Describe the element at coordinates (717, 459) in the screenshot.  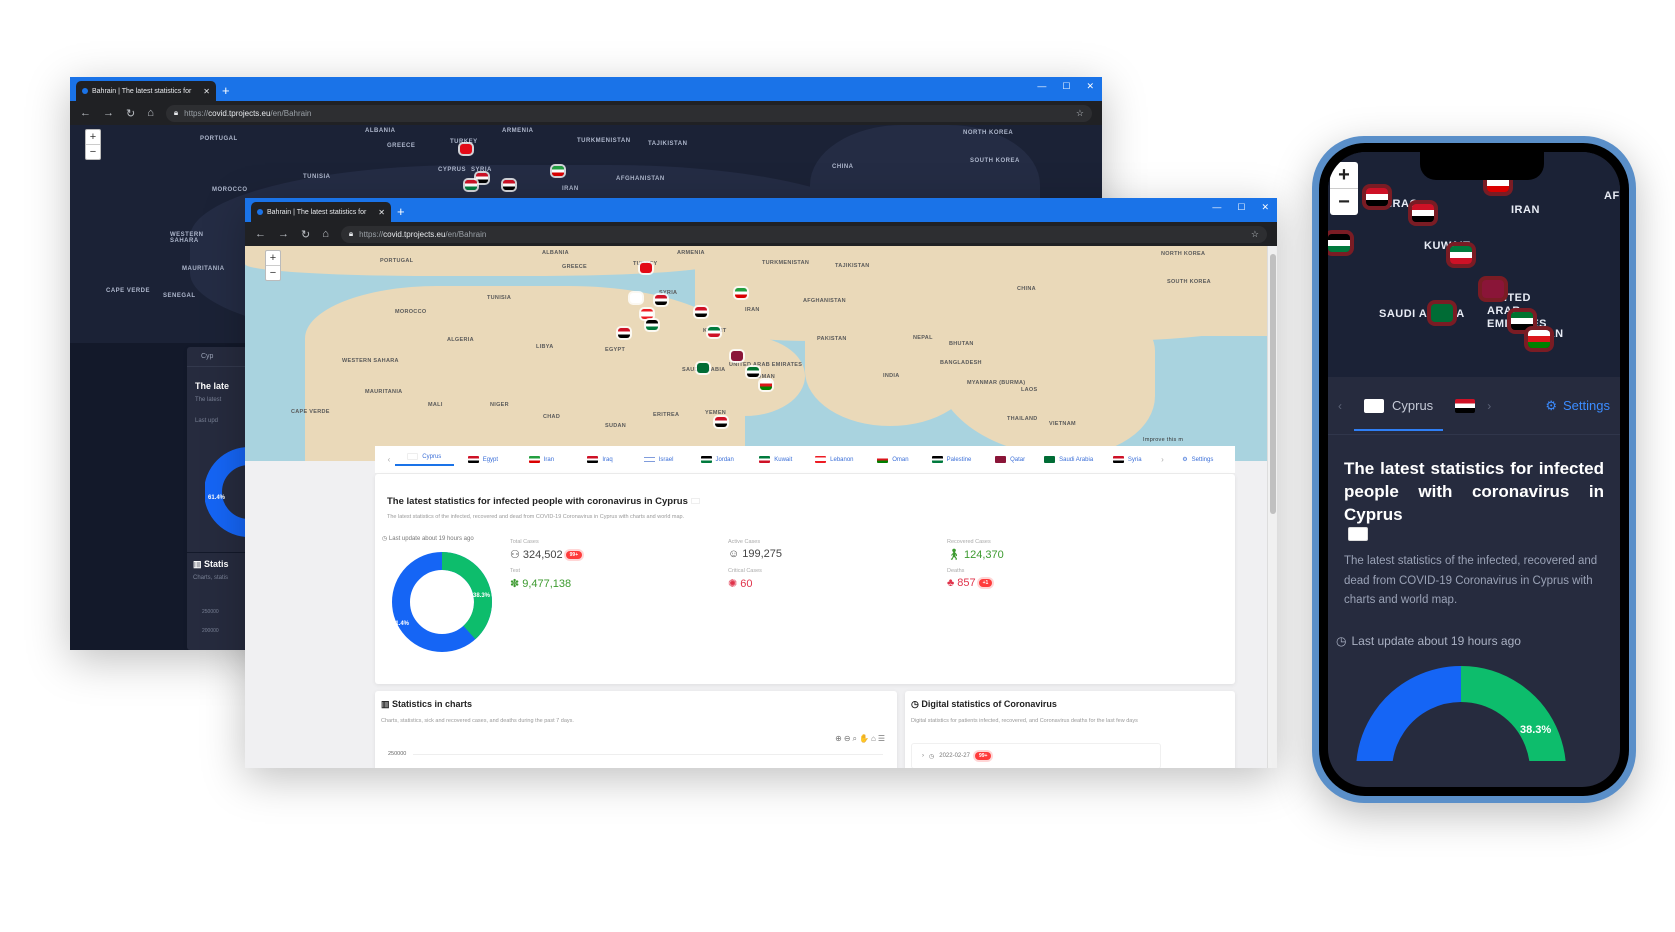
I see `tab-jordan: Jordan` at that location.